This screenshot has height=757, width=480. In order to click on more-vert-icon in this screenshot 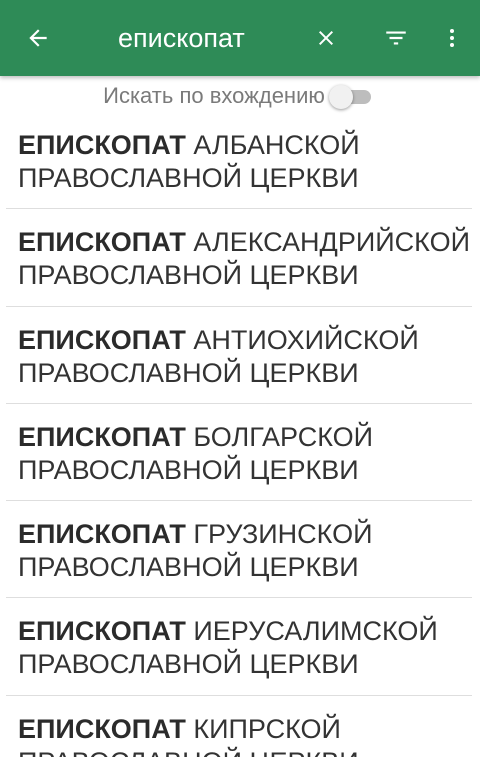, I will do `click(452, 38)`.